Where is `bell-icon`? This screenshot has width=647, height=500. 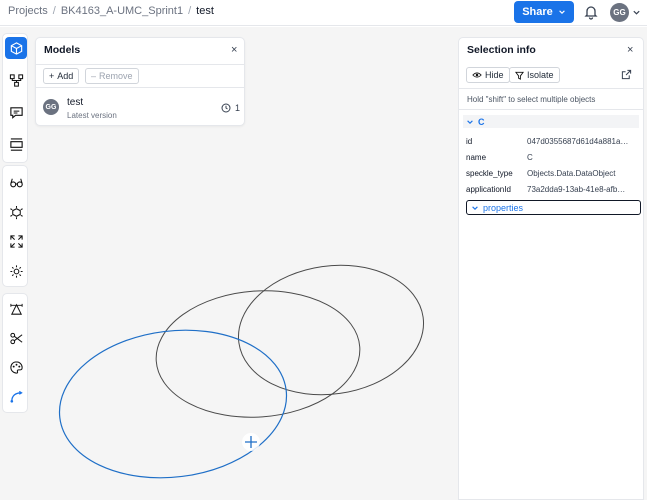 bell-icon is located at coordinates (591, 12).